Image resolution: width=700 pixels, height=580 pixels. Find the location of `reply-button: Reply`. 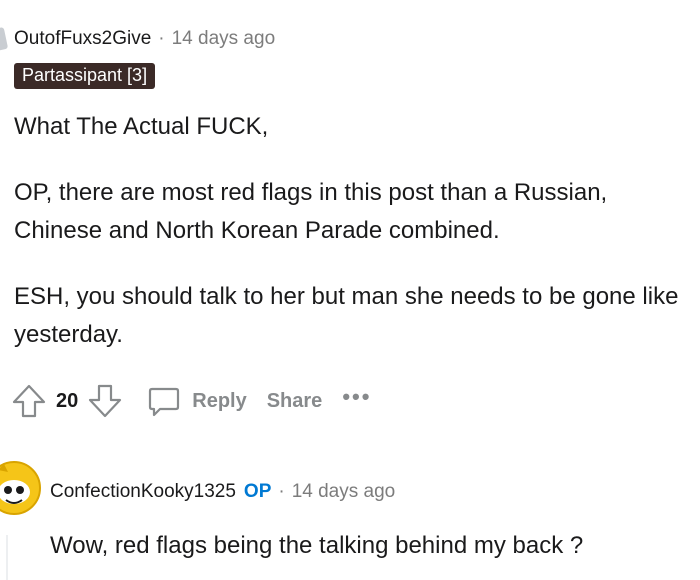

reply-button: Reply is located at coordinates (196, 401).